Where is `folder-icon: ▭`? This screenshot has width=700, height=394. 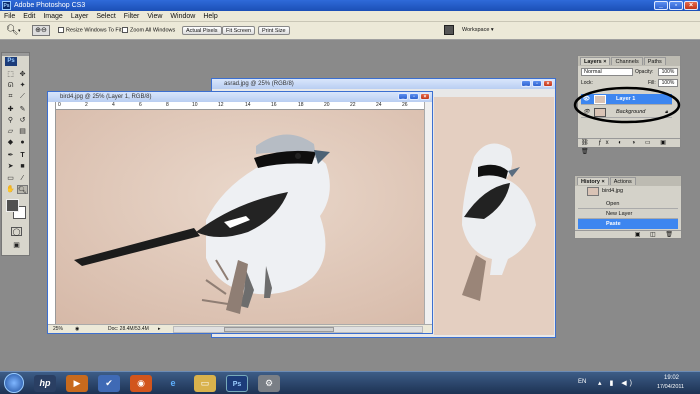
folder-icon: ▭ is located at coordinates (205, 383).